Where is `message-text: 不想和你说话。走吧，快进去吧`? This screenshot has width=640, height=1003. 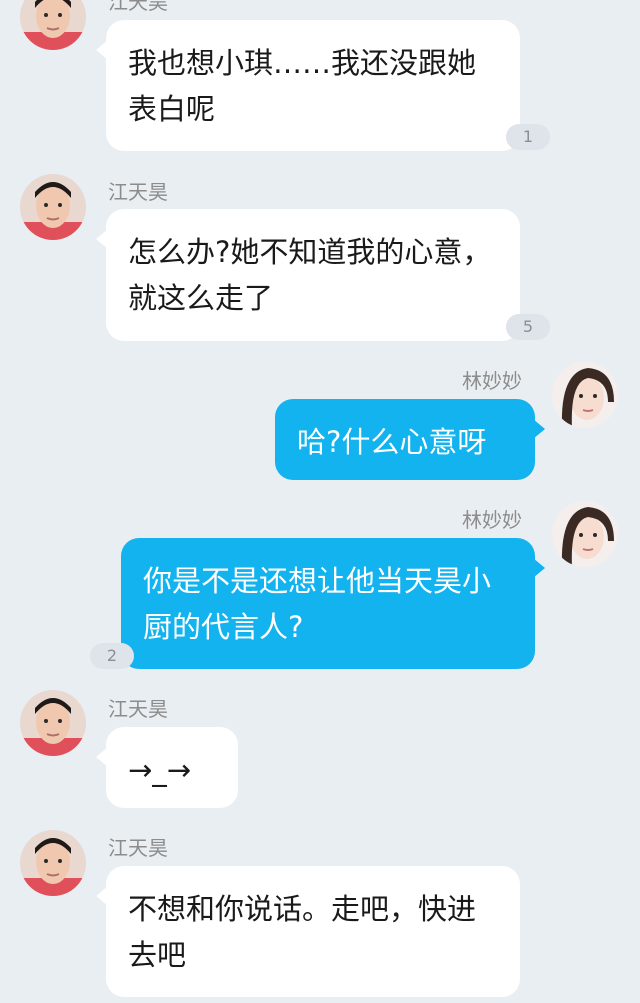
message-text: 不想和你说话。走吧，快进去吧 is located at coordinates (302, 932).